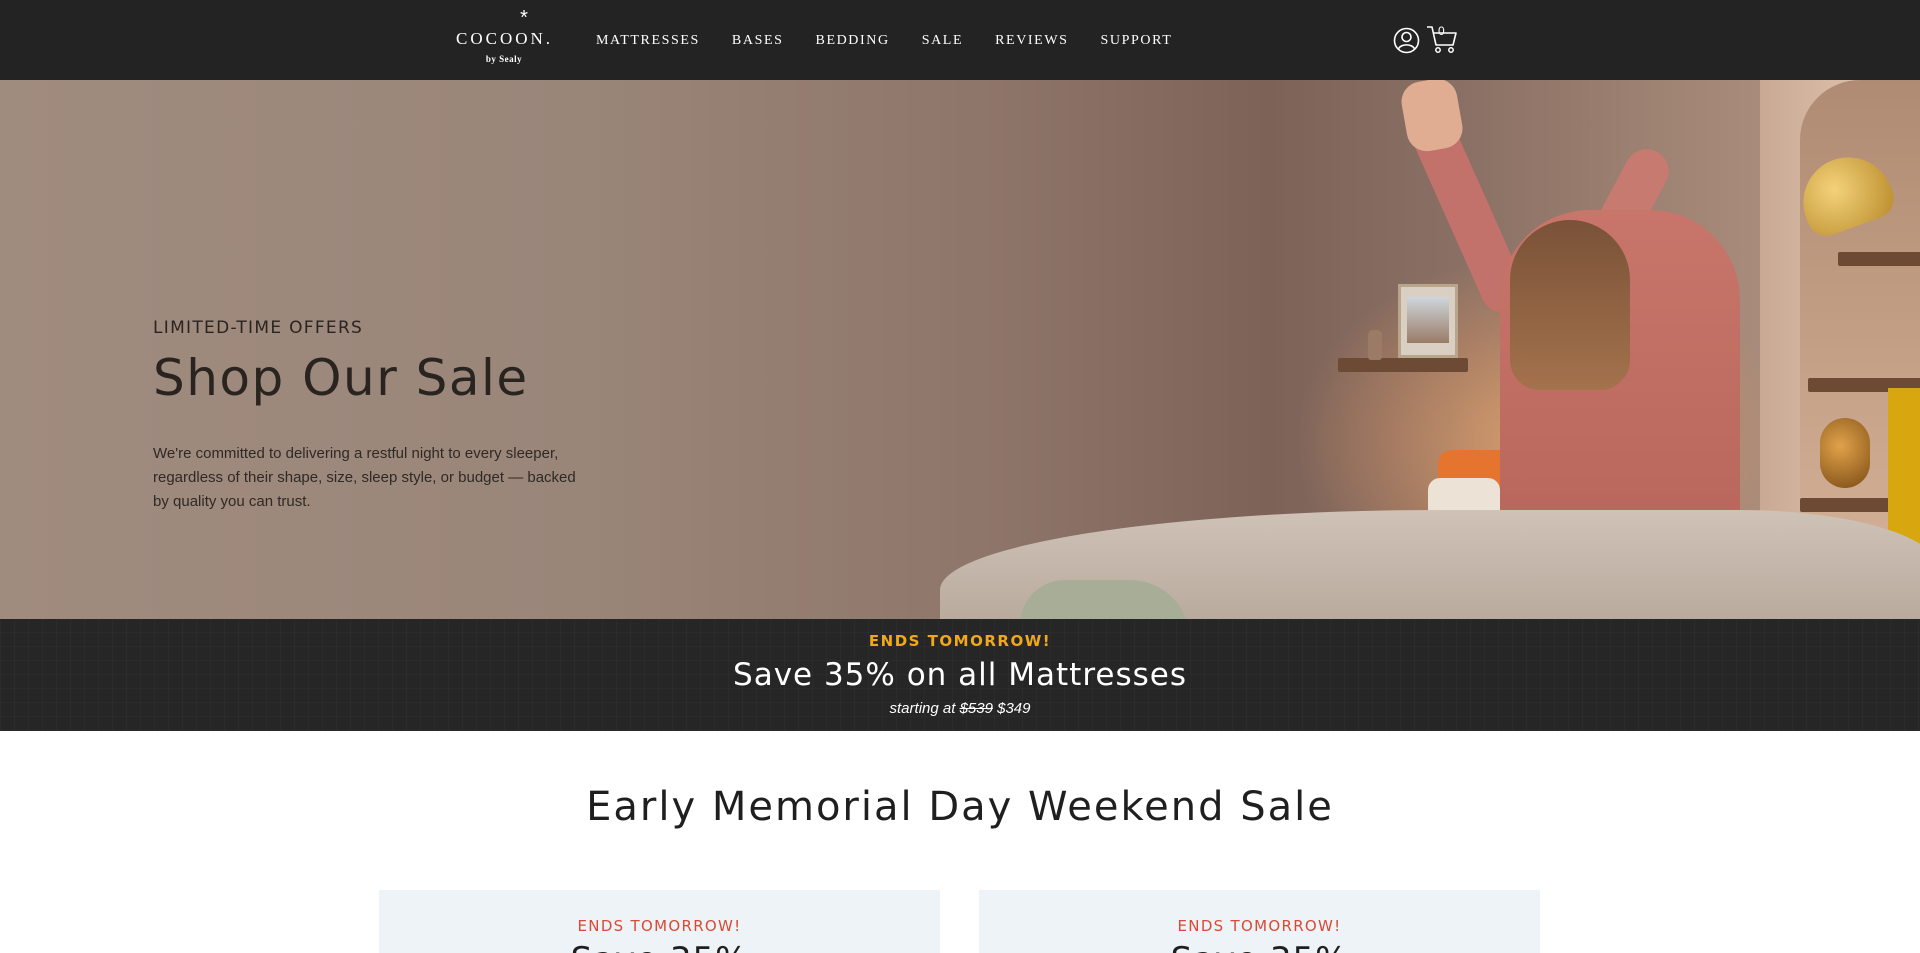 Image resolution: width=1920 pixels, height=953 pixels. I want to click on nav-item-bedding: BEDDING, so click(853, 41).